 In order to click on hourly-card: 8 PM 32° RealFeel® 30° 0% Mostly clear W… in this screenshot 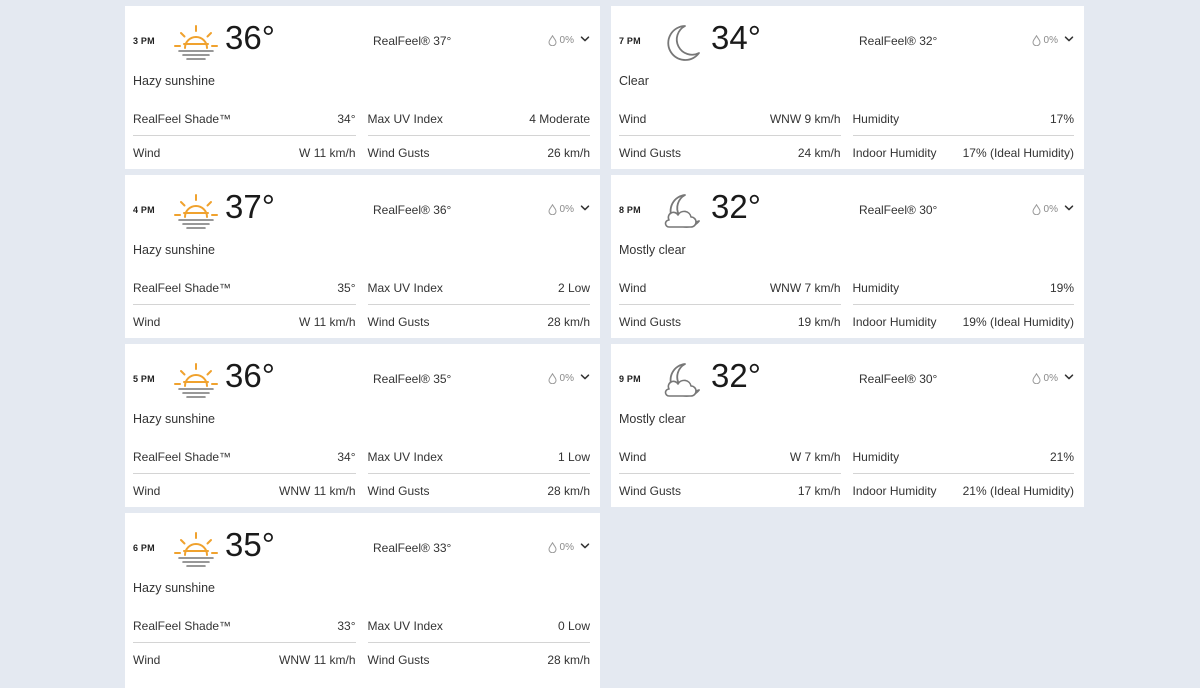, I will do `click(847, 256)`.